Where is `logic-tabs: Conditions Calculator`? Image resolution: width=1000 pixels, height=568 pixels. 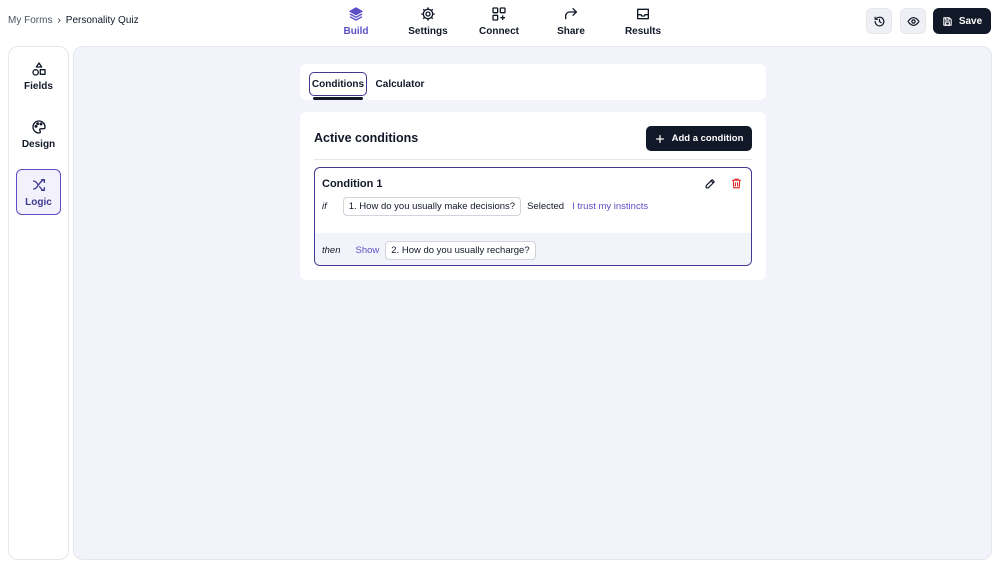 logic-tabs: Conditions Calculator is located at coordinates (533, 82).